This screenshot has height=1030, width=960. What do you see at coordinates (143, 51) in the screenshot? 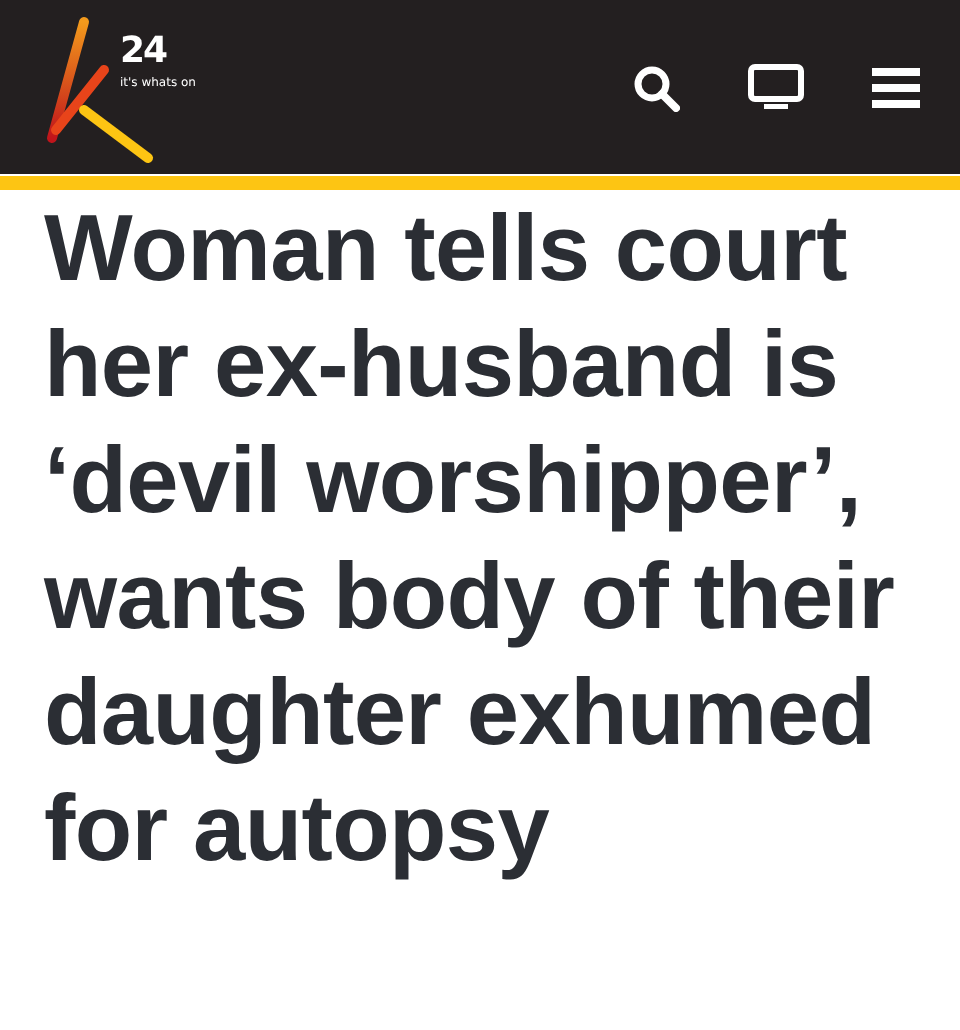
I see `logo-number: 24` at bounding box center [143, 51].